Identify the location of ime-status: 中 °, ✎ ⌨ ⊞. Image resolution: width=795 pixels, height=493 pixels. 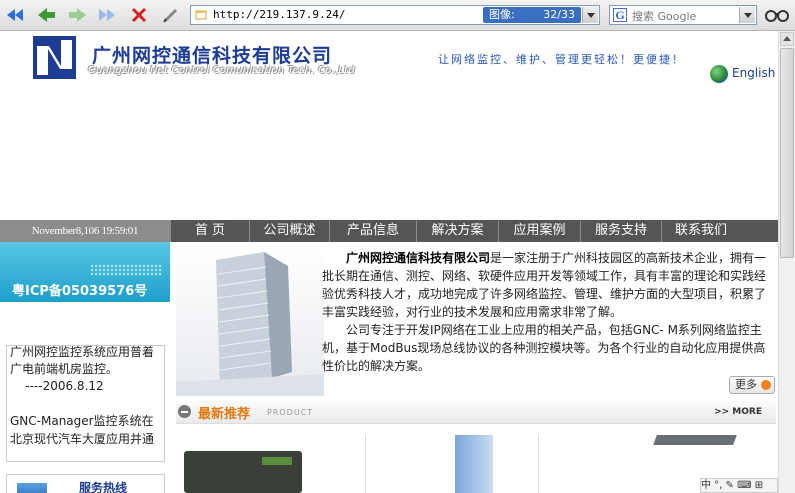
(732, 485).